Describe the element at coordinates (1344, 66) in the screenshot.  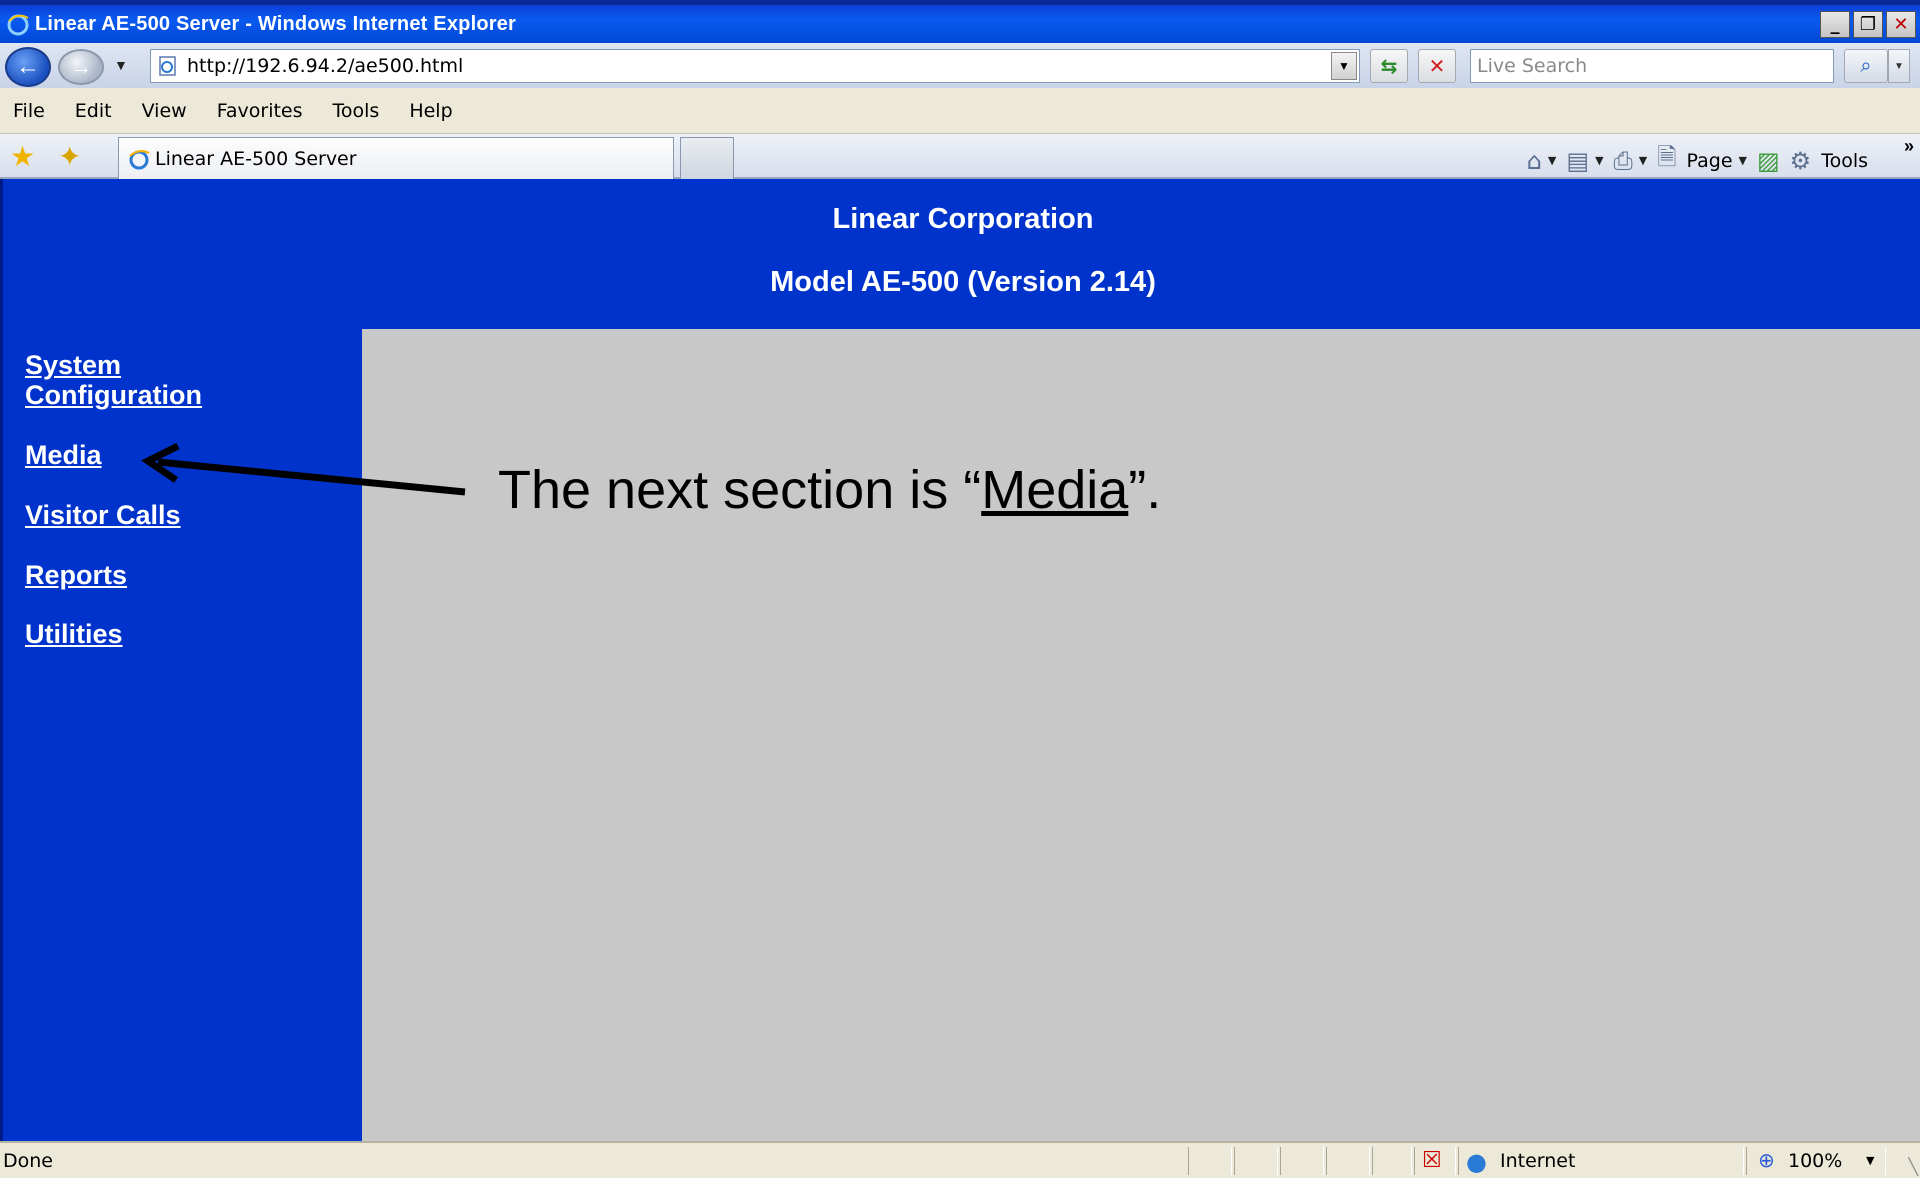
I see `address-dropdown-button: ▼` at that location.